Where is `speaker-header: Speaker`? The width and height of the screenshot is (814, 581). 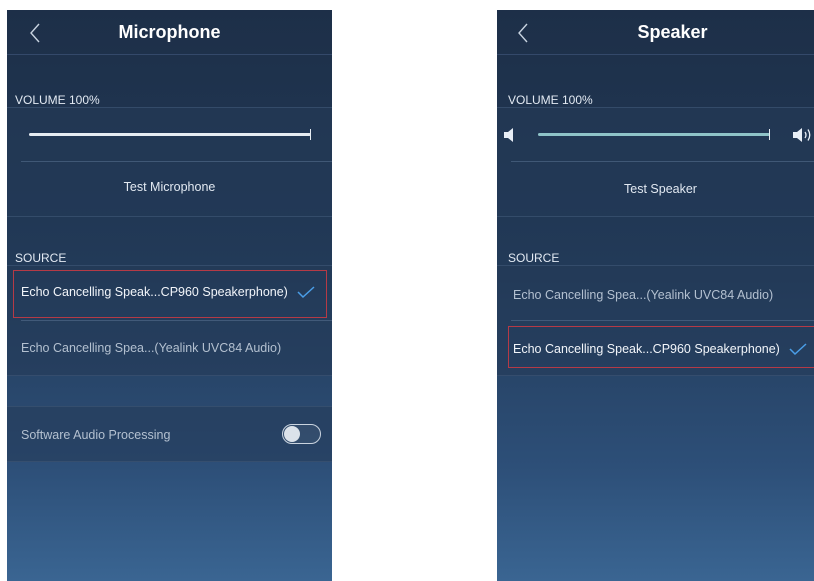 speaker-header: Speaker is located at coordinates (655, 32).